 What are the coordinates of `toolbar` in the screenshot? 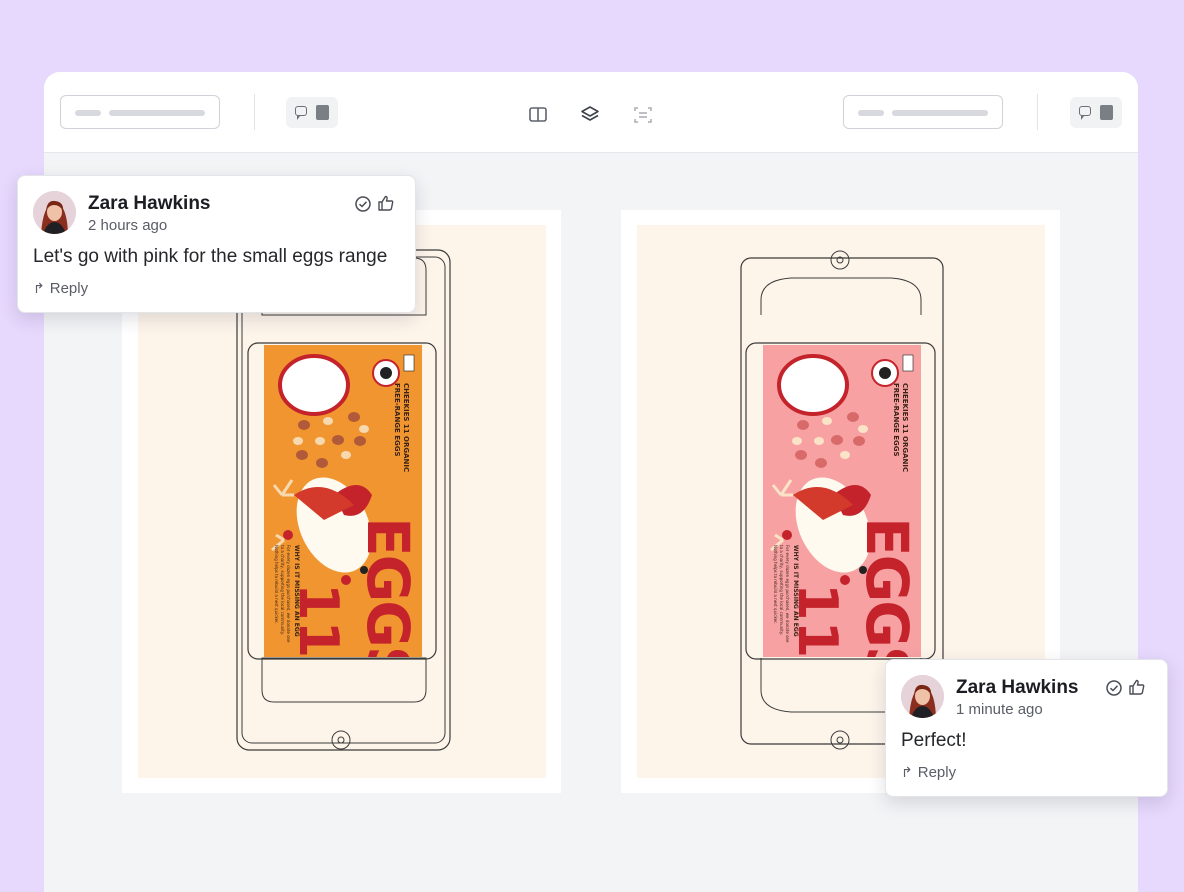 It's located at (591, 112).